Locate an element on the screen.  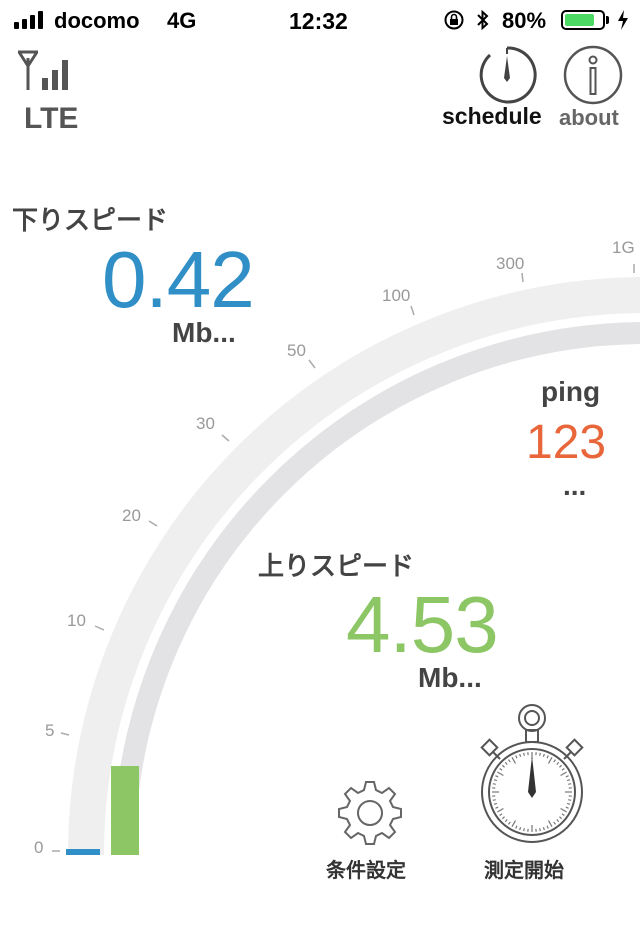
gauge-tick-label: 0 is located at coordinates (39, 847).